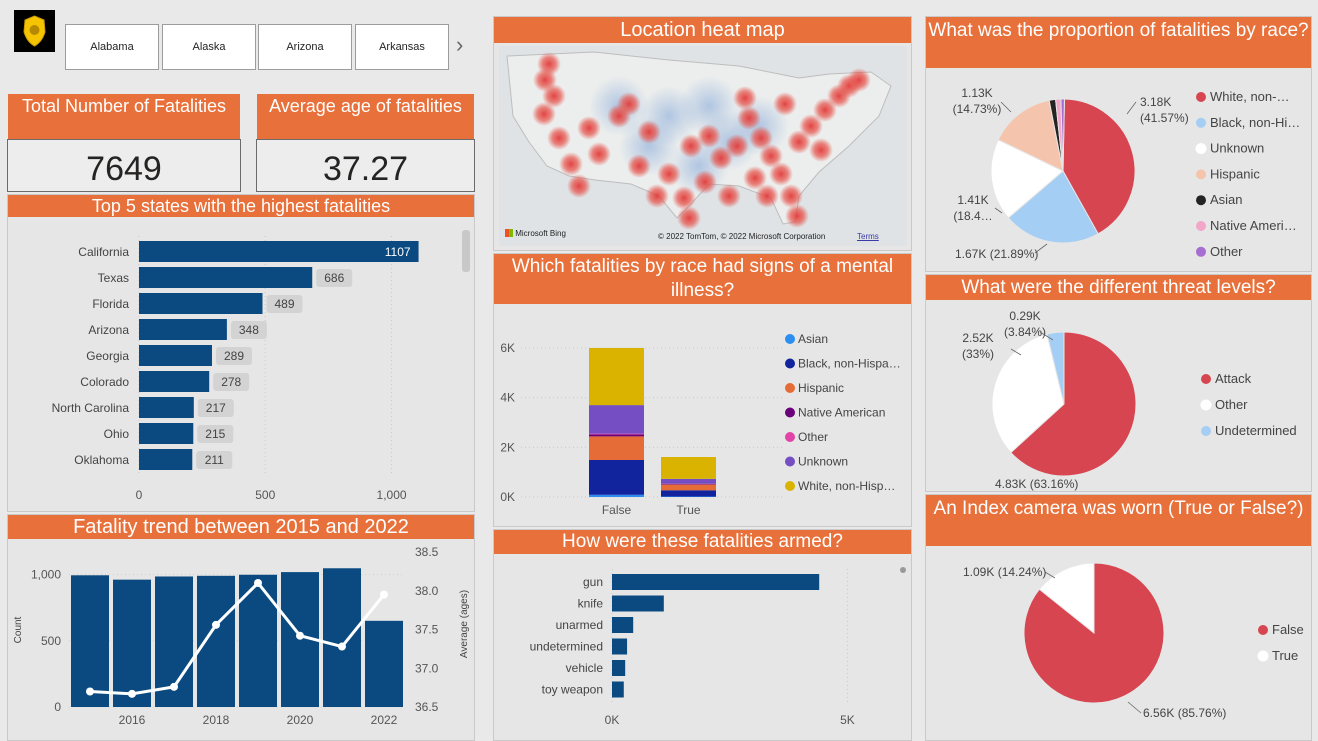 The image size is (1318, 741). I want to click on y2-tick-label: 37.0, so click(427, 668).